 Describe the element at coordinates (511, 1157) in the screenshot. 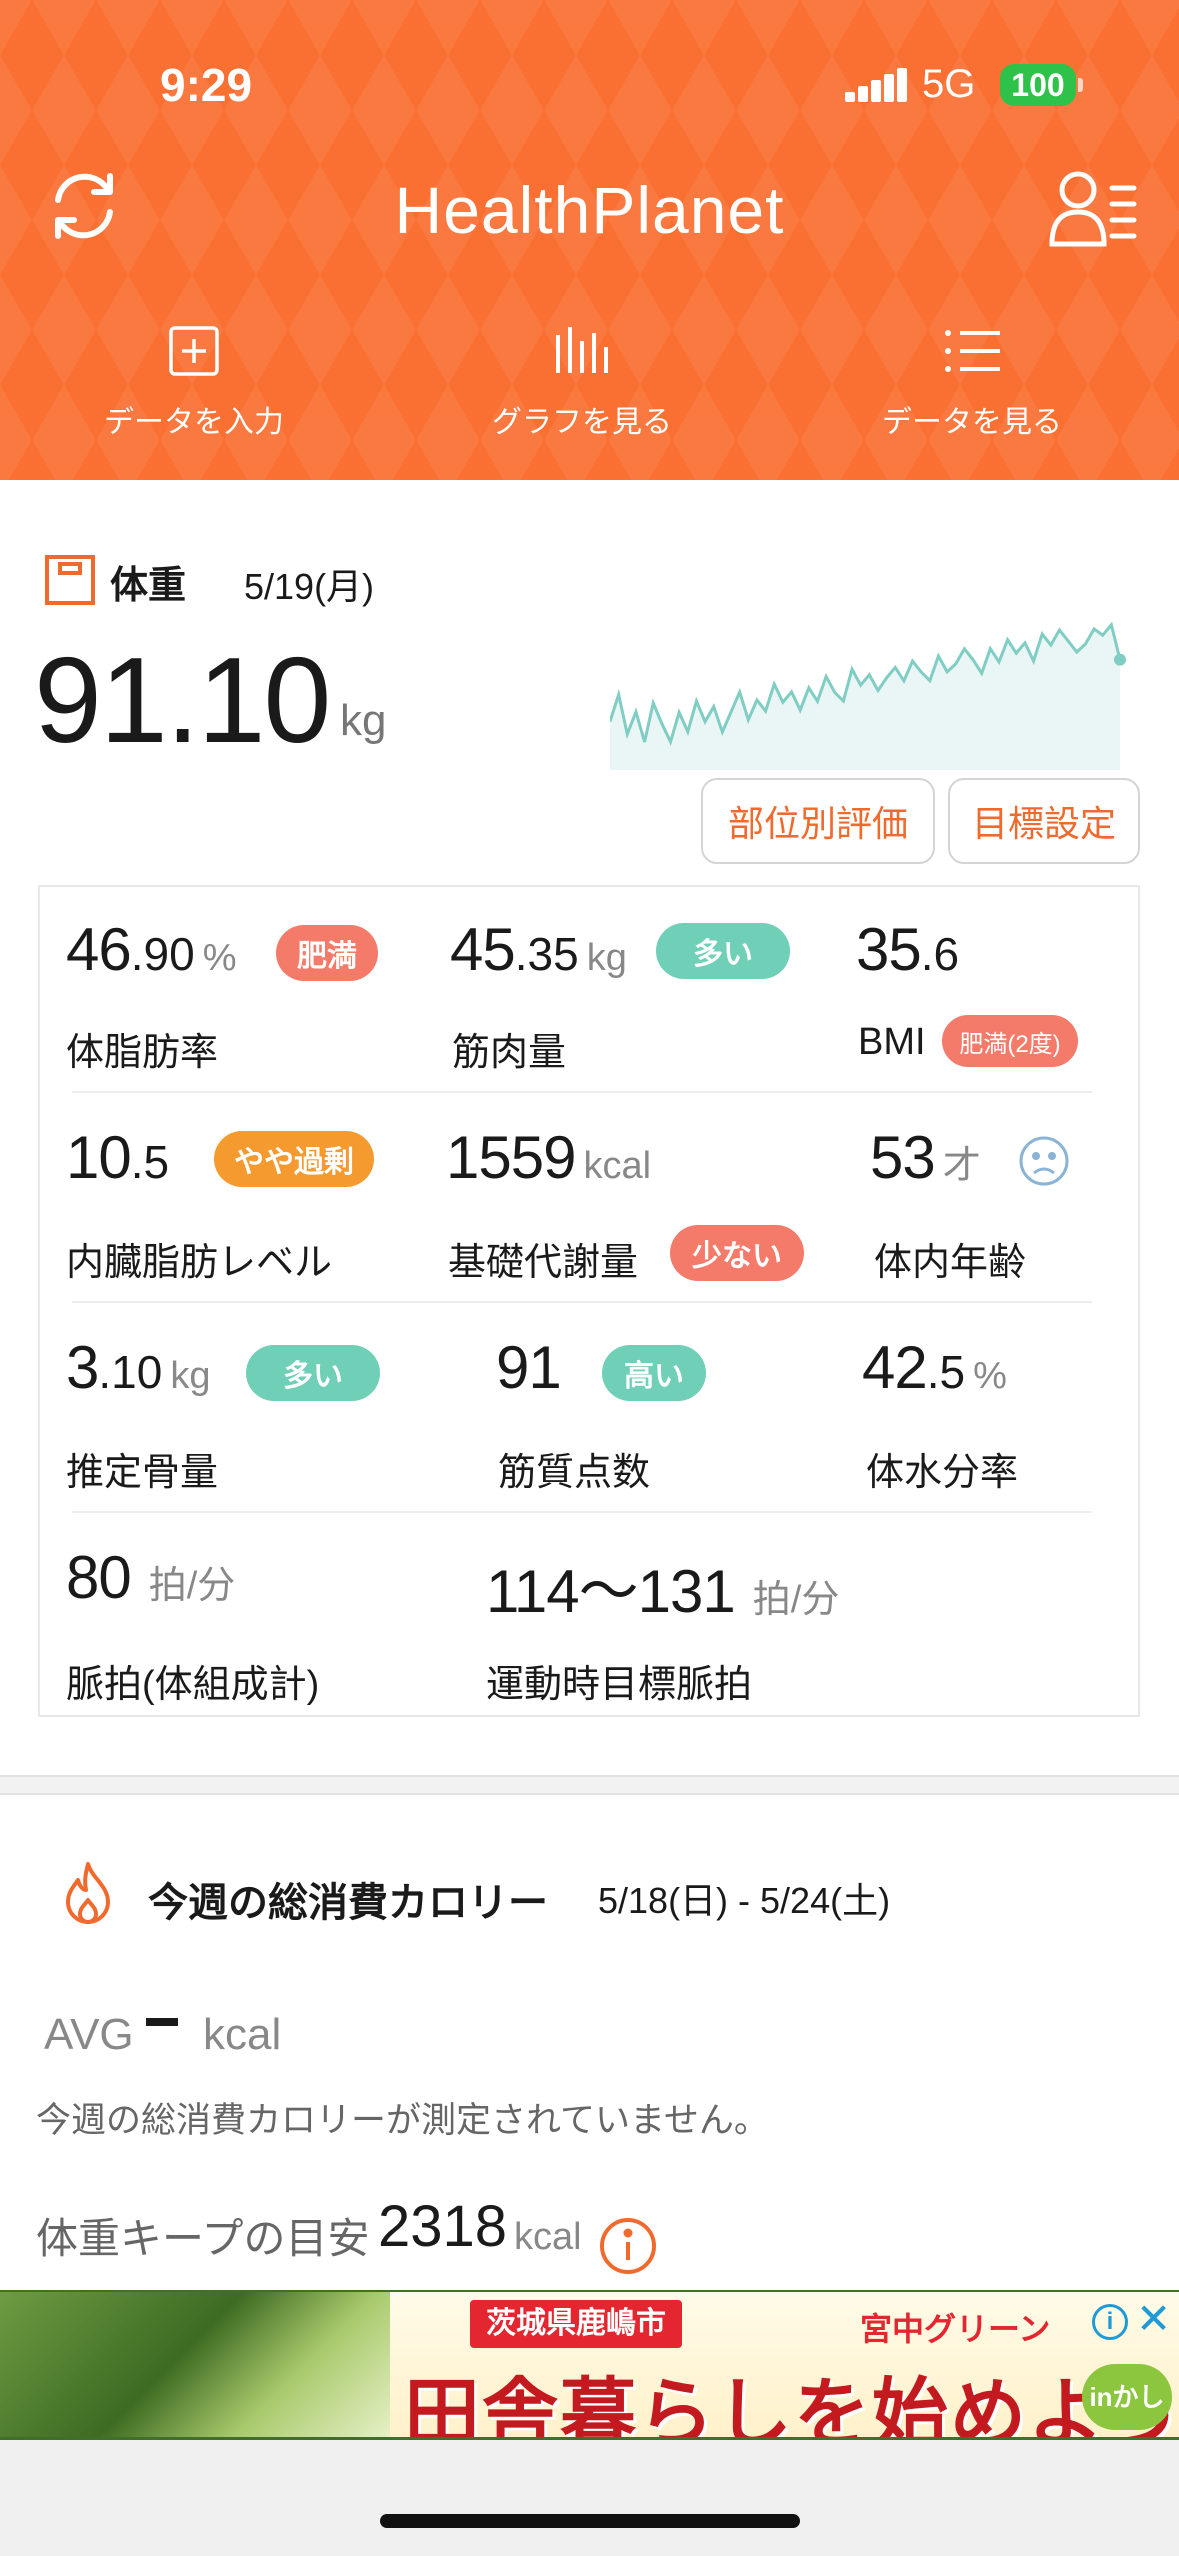

I see `bmr-int: 1559` at that location.